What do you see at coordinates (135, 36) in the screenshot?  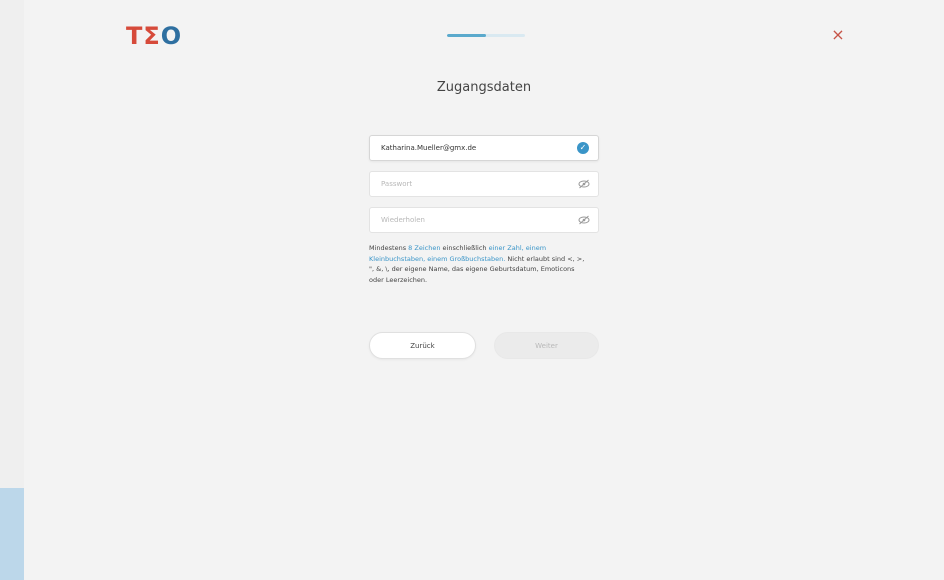 I see `logo-letter-t: T` at bounding box center [135, 36].